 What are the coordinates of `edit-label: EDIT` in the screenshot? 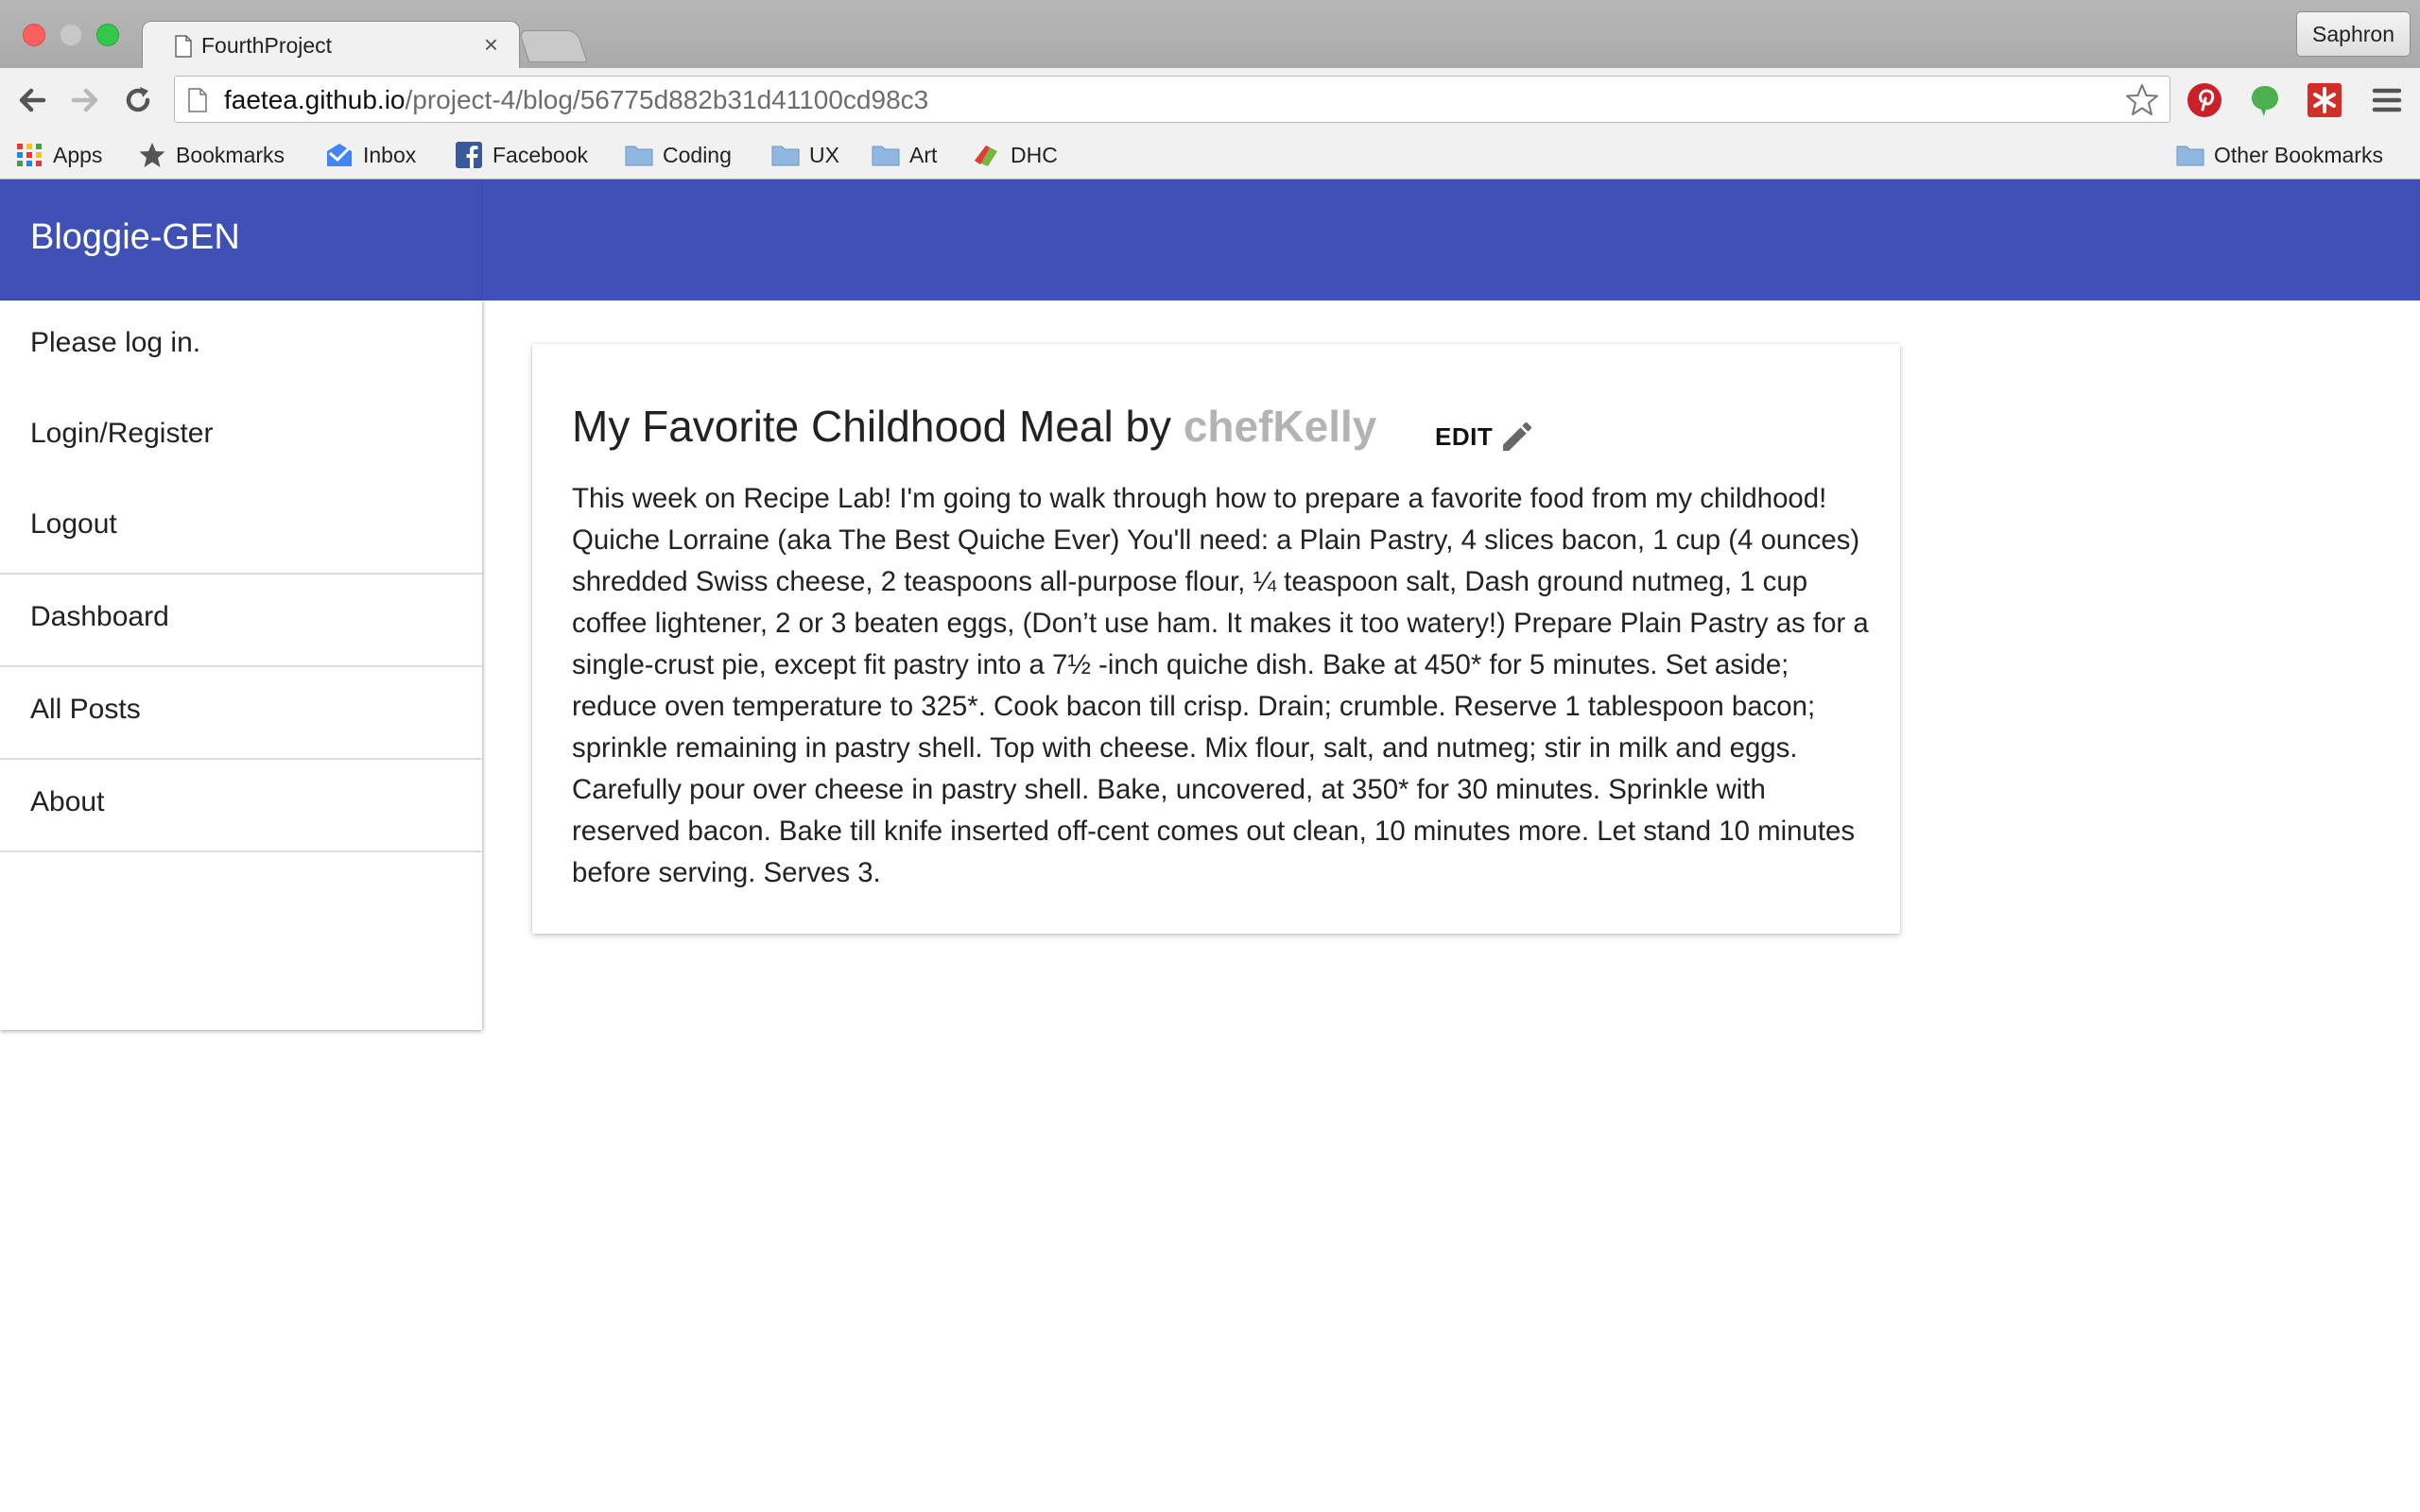 It's located at (1464, 436).